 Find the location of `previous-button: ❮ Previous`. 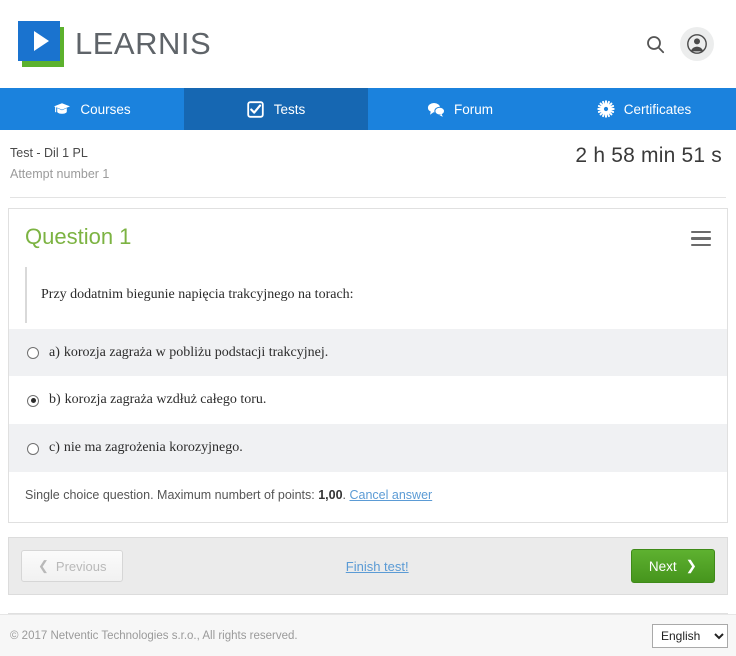

previous-button: ❮ Previous is located at coordinates (72, 566).